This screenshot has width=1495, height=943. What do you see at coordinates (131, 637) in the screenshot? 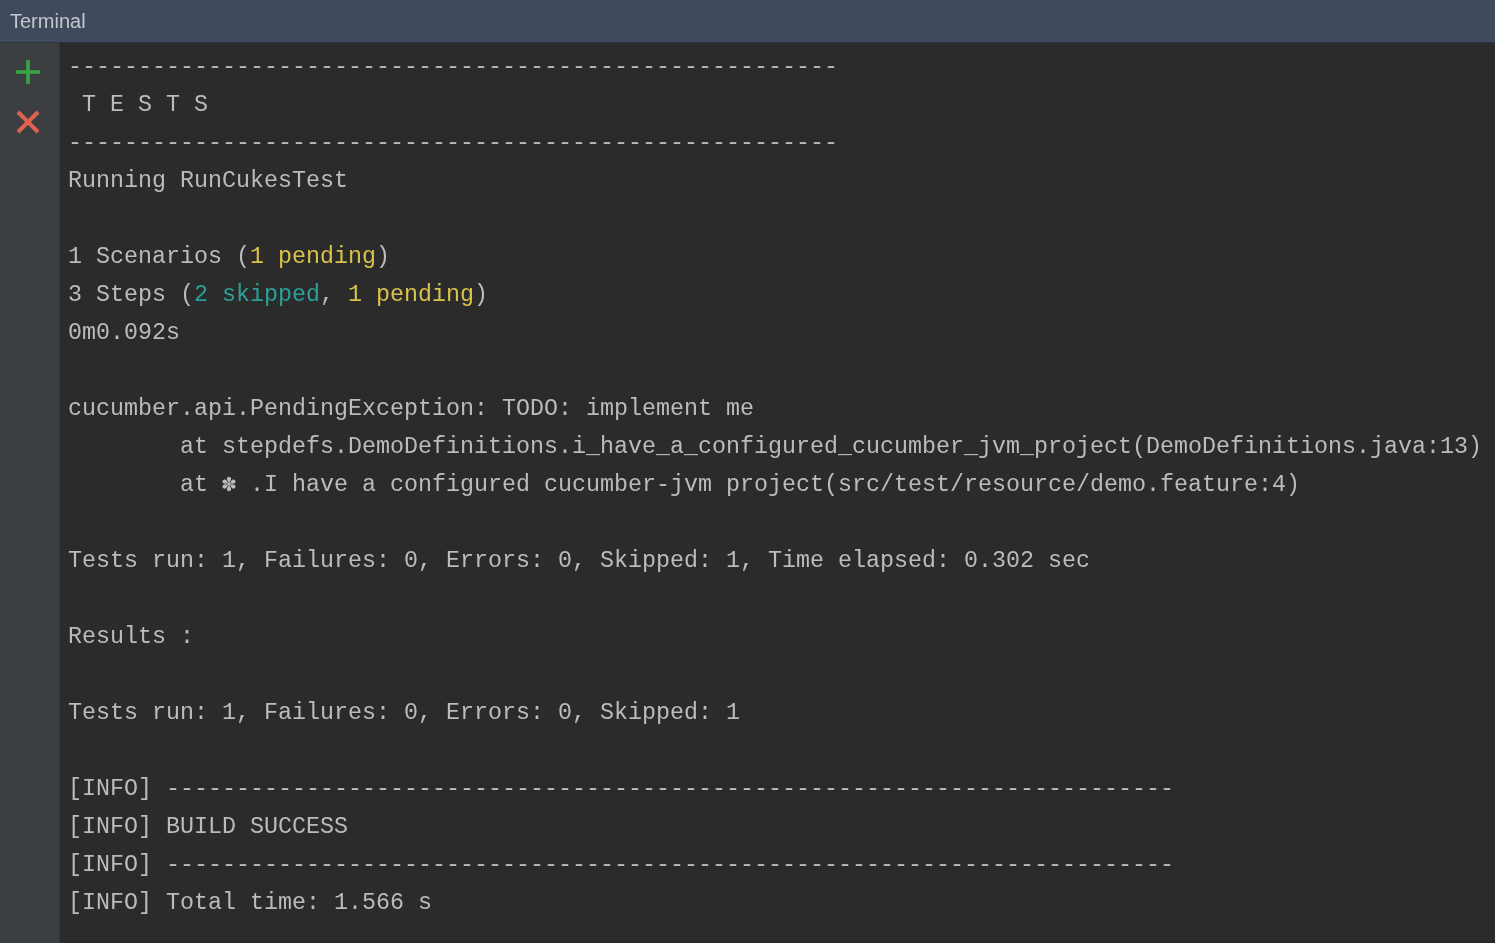
I see `output-line: Results :` at bounding box center [131, 637].